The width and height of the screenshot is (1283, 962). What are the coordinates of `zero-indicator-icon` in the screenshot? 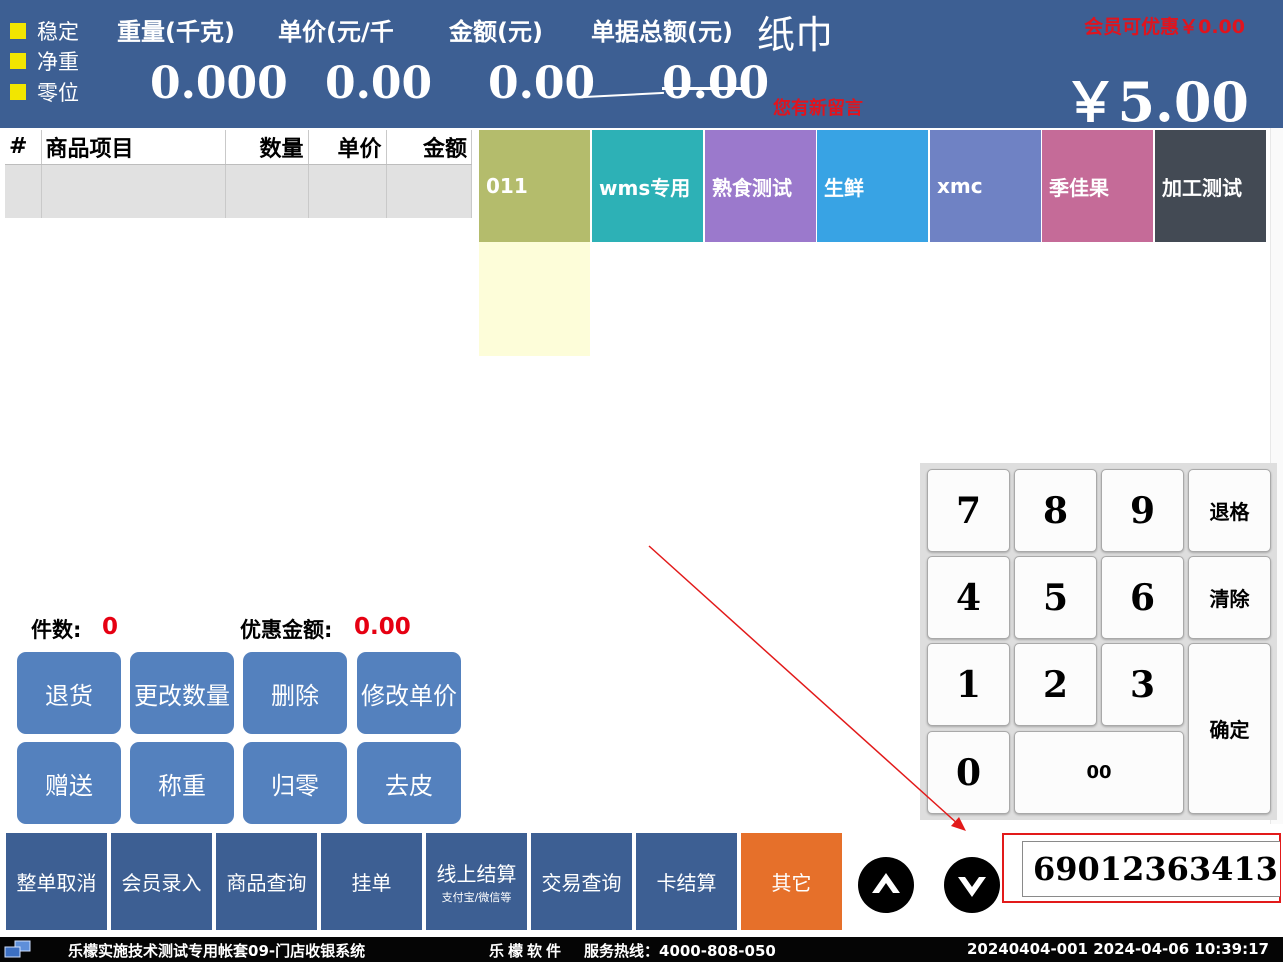 It's located at (18, 92).